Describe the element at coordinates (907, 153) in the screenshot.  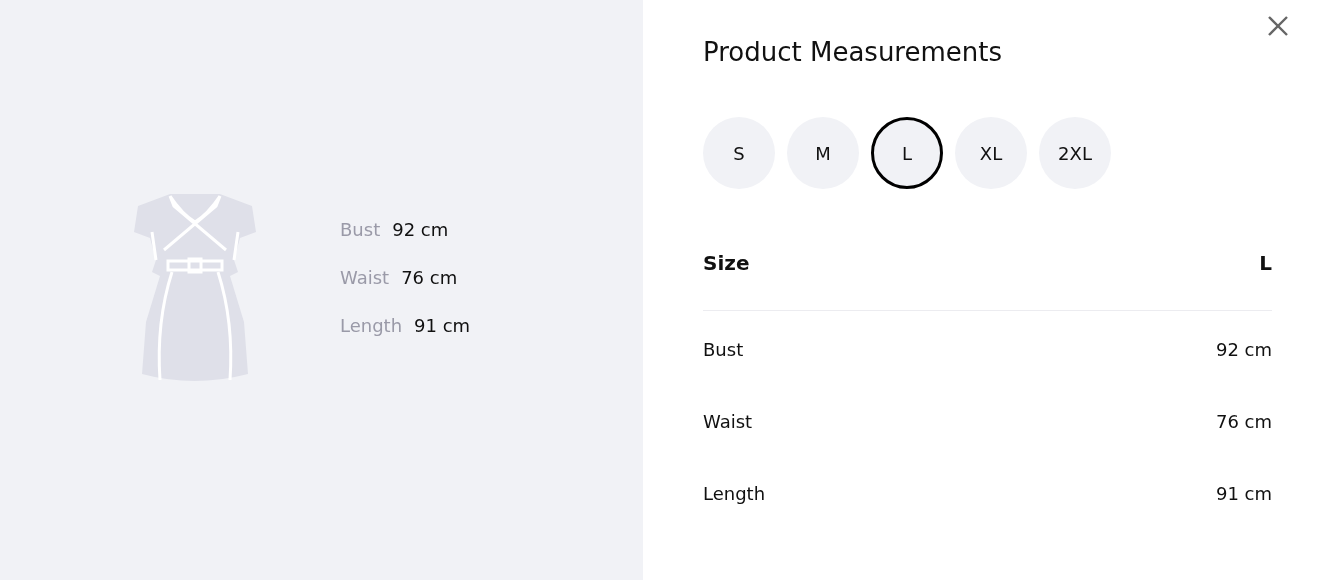
I see `size-option: L` at that location.